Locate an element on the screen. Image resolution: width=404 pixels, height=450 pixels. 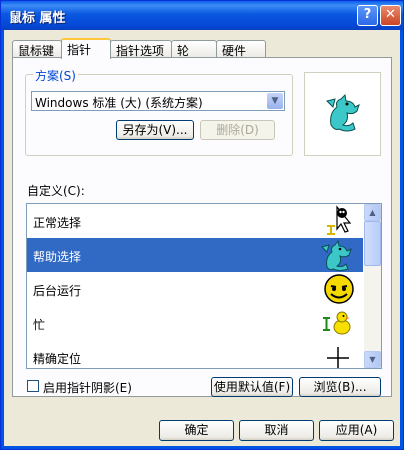
list-item: 精确定位 is located at coordinates (195, 354).